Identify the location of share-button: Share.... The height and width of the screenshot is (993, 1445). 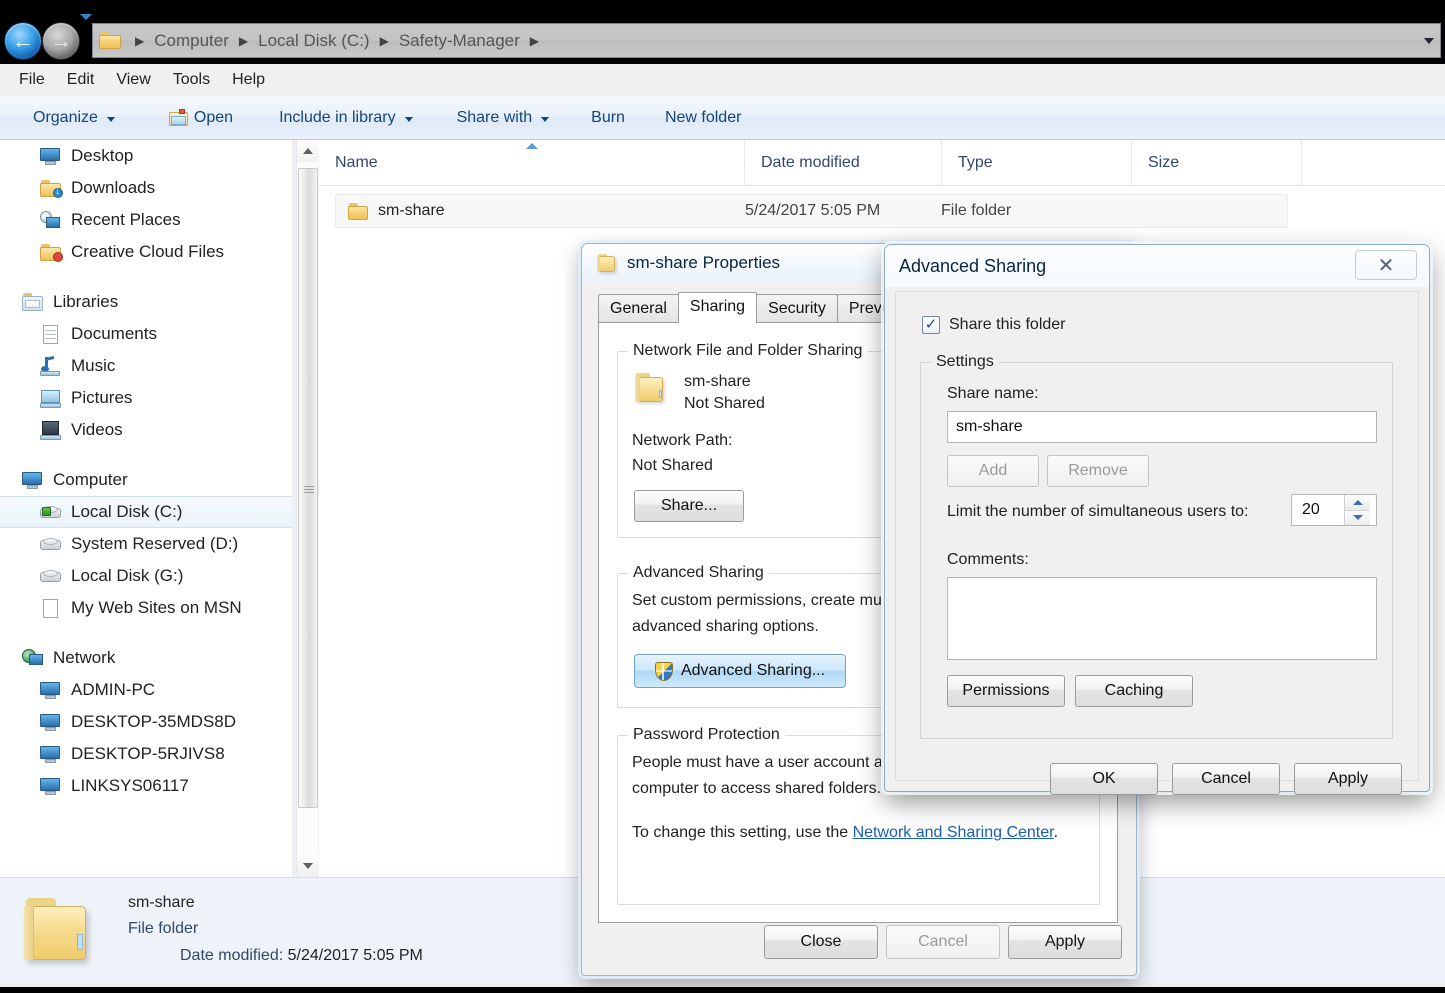
(689, 506).